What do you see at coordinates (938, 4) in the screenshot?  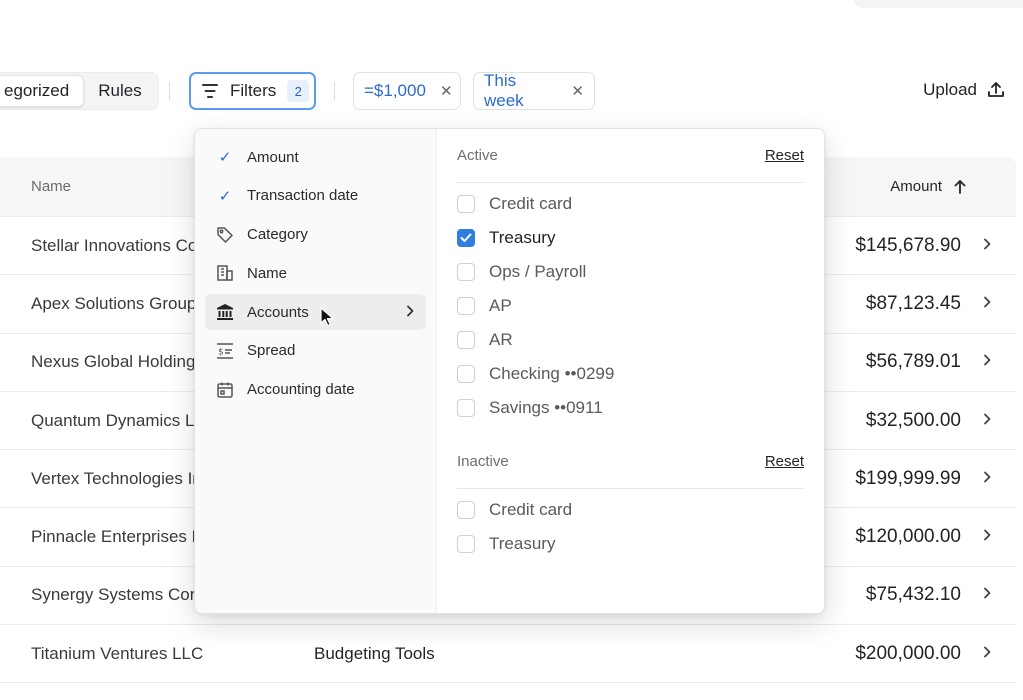 I see `top-bar-stub` at bounding box center [938, 4].